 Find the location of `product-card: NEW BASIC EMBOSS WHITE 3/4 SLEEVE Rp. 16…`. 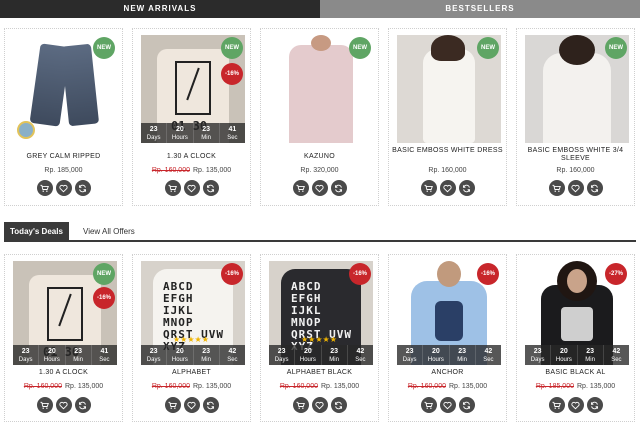

product-card: NEW BASIC EMBOSS WHITE 3/4 SLEEVE Rp. 16… is located at coordinates (575, 117).